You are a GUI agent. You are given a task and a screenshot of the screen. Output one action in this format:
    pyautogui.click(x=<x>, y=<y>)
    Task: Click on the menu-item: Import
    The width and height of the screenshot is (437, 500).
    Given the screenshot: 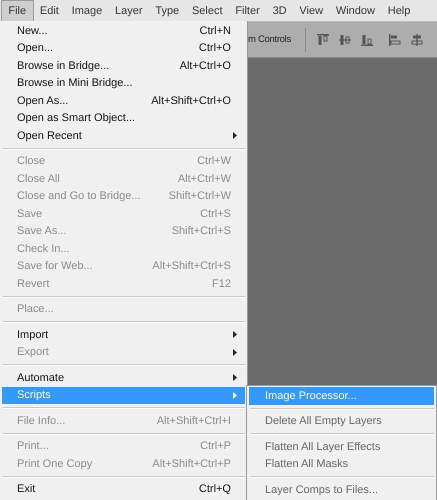 What is the action you would take?
    pyautogui.click(x=123, y=335)
    